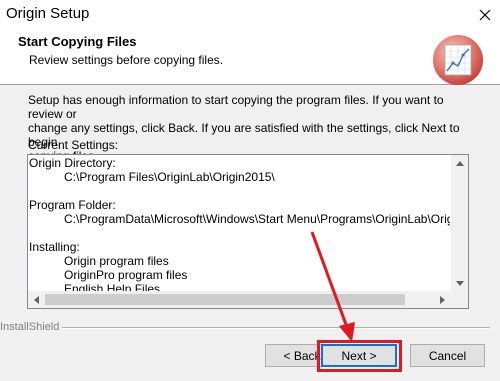  Describe the element at coordinates (77, 41) in the screenshot. I see `page-title: Start Copying Files` at that location.